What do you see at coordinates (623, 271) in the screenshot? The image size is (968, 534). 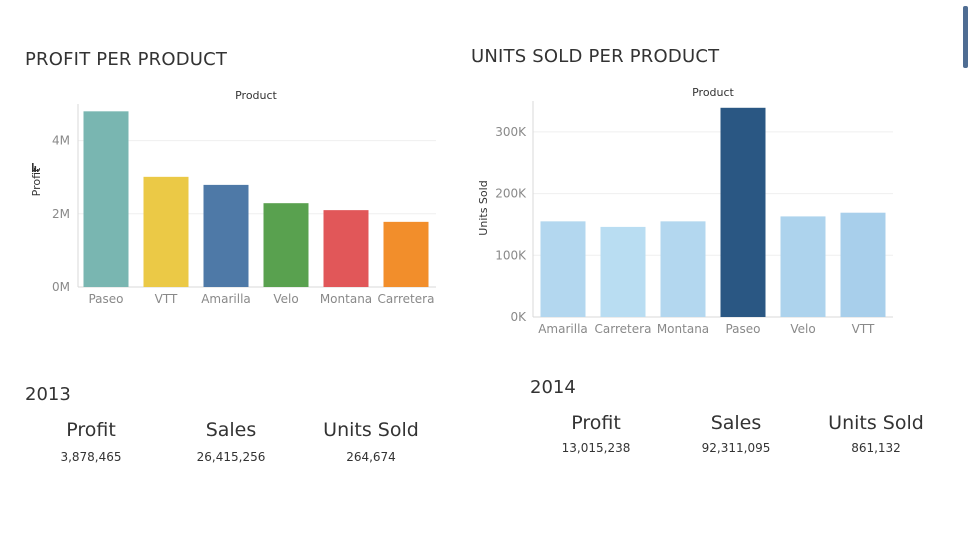 I see `units-bar-carretera` at bounding box center [623, 271].